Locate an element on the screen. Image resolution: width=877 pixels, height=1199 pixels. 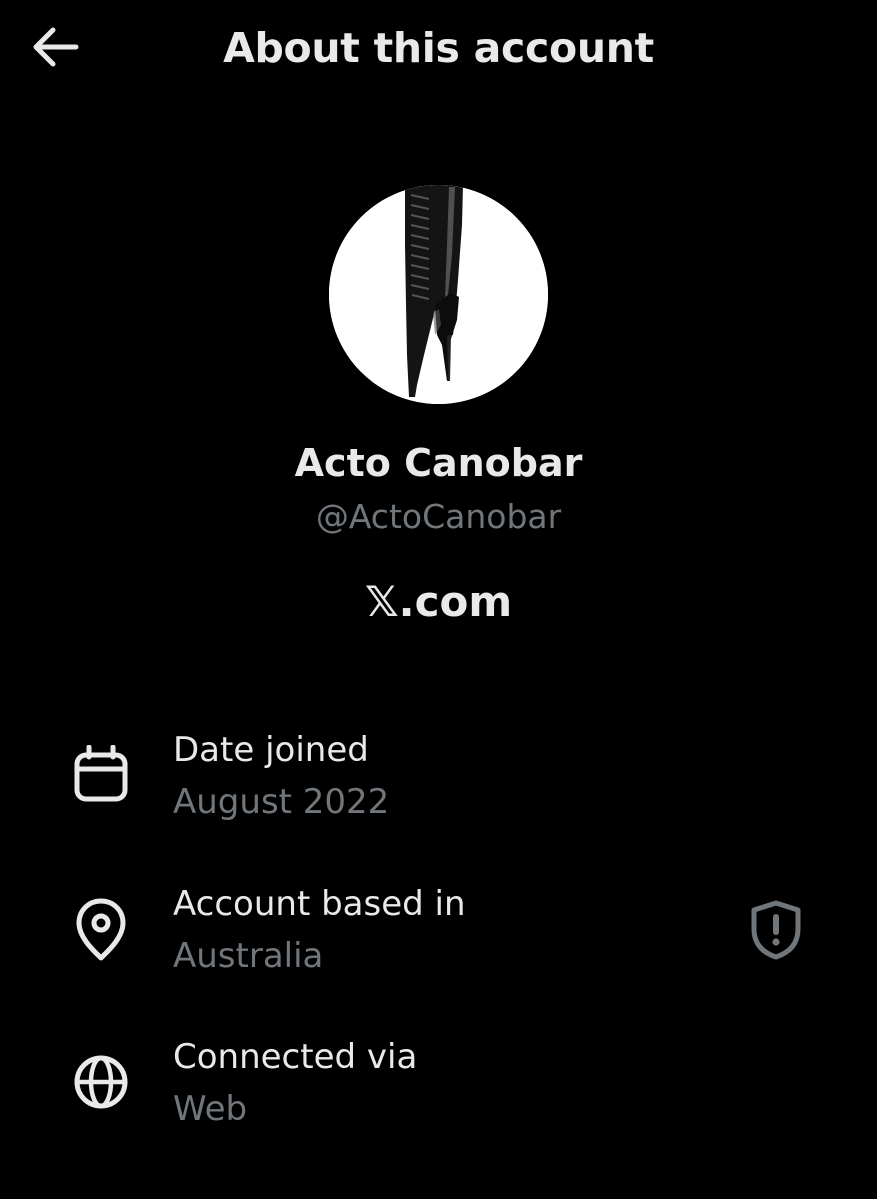
location-pin-icon is located at coordinates (101, 929).